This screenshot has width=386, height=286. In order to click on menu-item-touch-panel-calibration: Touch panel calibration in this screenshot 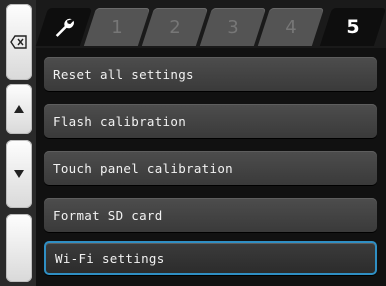, I will do `click(210, 168)`.